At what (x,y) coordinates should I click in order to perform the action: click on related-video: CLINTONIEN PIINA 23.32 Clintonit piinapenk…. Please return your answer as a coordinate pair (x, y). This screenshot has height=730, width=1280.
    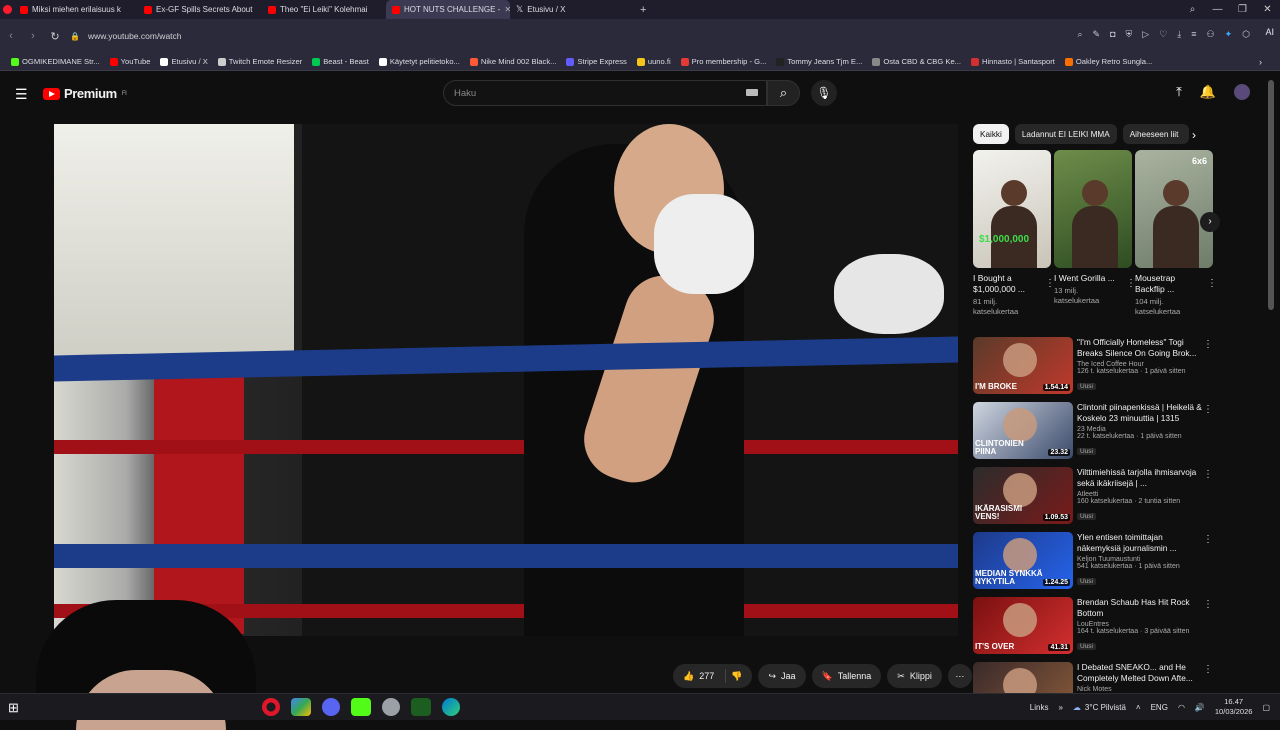
    Looking at the image, I should click on (1093, 432).